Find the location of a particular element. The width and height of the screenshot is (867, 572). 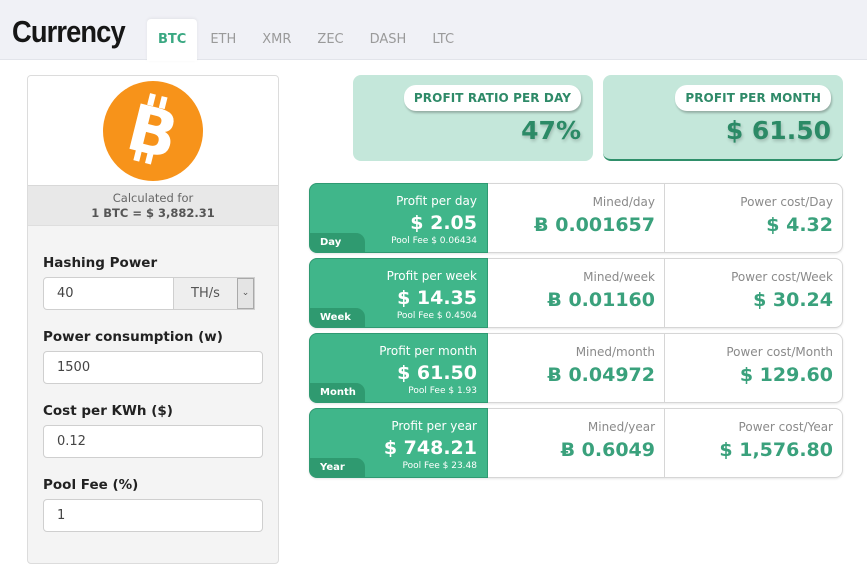

profit-month-card: PROFIT PER MONTH $ 61.50 is located at coordinates (723, 118).